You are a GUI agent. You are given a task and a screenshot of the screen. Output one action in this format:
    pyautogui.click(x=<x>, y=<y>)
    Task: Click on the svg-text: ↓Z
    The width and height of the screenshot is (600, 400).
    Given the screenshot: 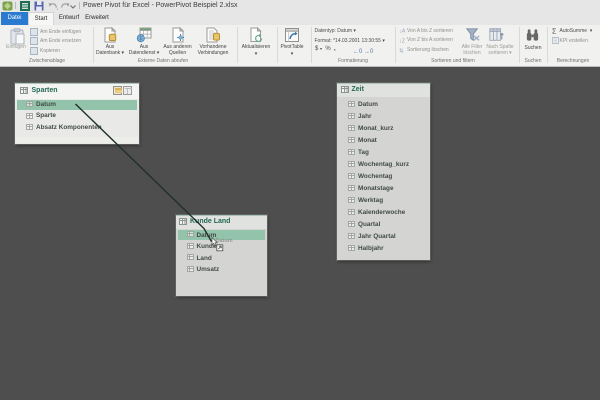 What is the action you would take?
    pyautogui.click(x=402, y=42)
    